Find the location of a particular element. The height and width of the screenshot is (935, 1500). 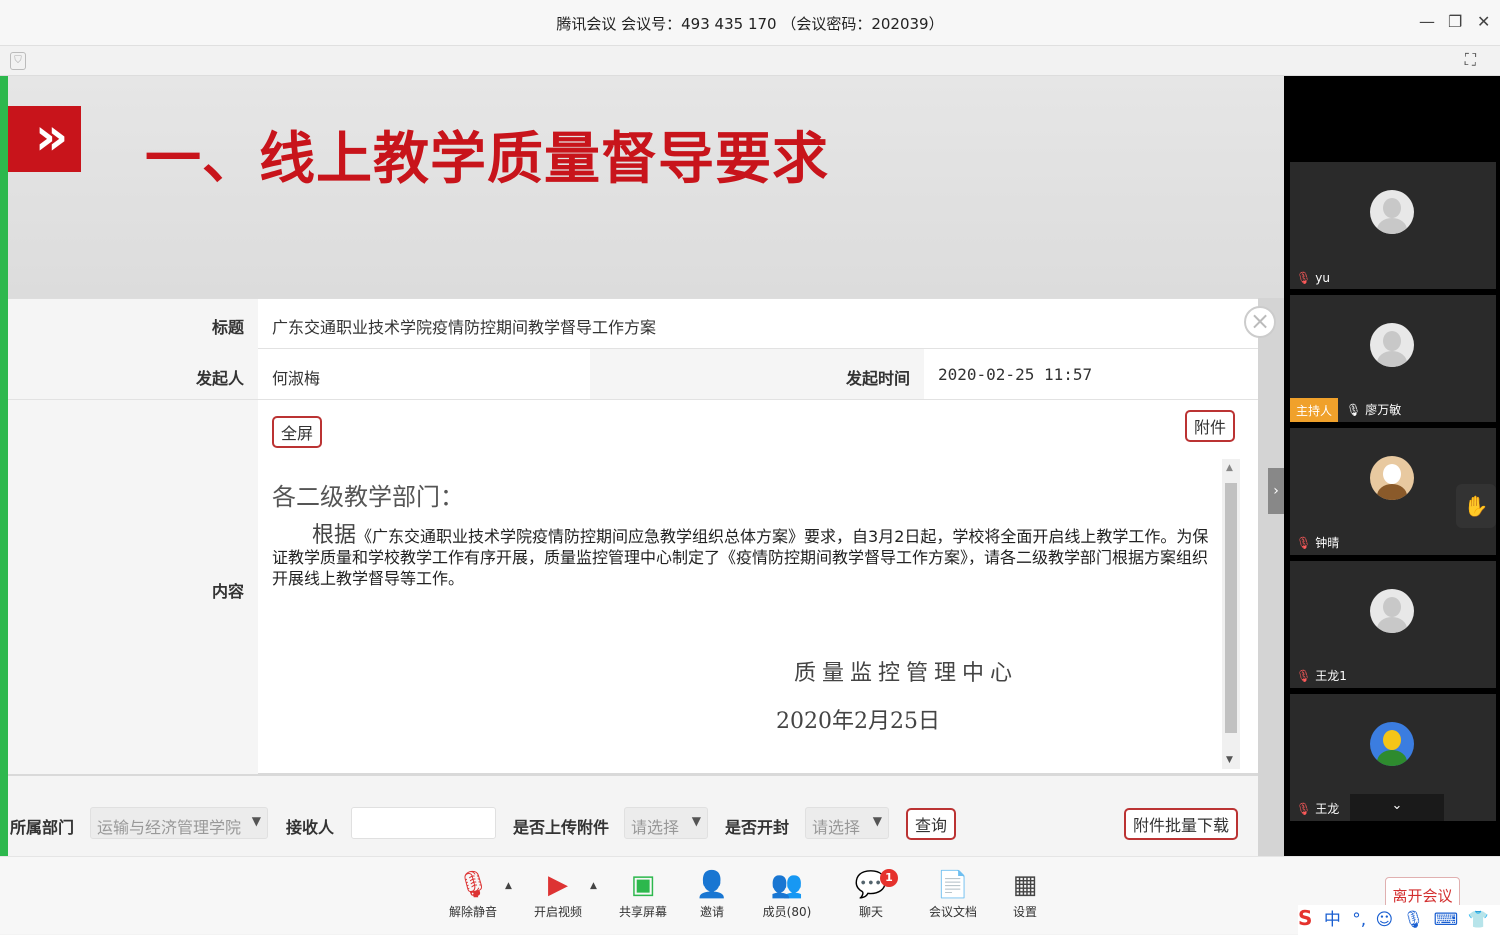

time-label: 发起时间 is located at coordinates (757, 374).